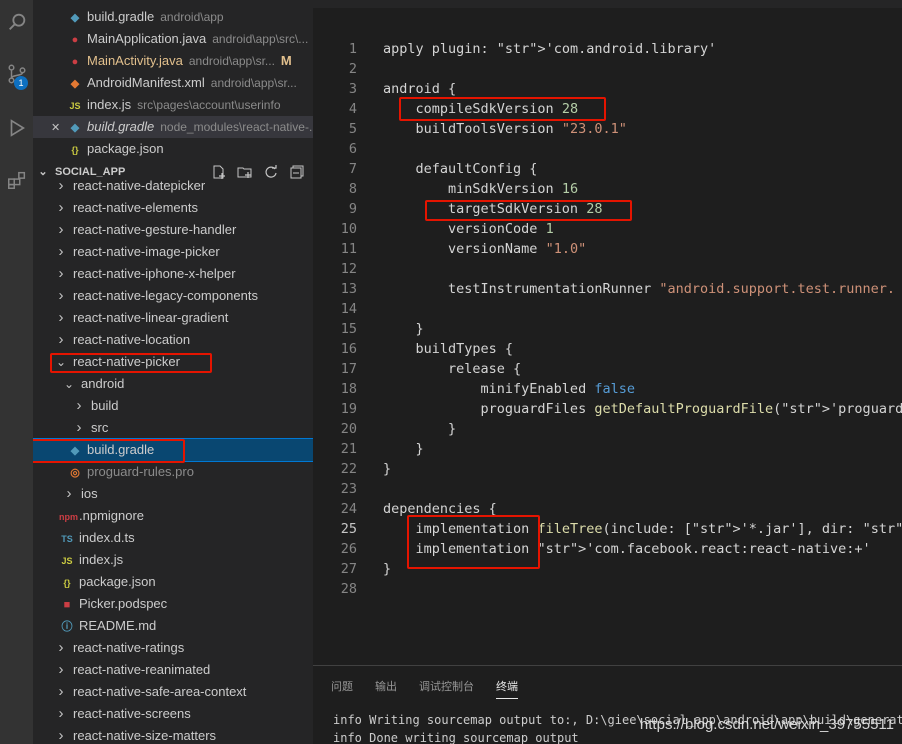  I want to click on js-icon: JS, so click(67, 561).